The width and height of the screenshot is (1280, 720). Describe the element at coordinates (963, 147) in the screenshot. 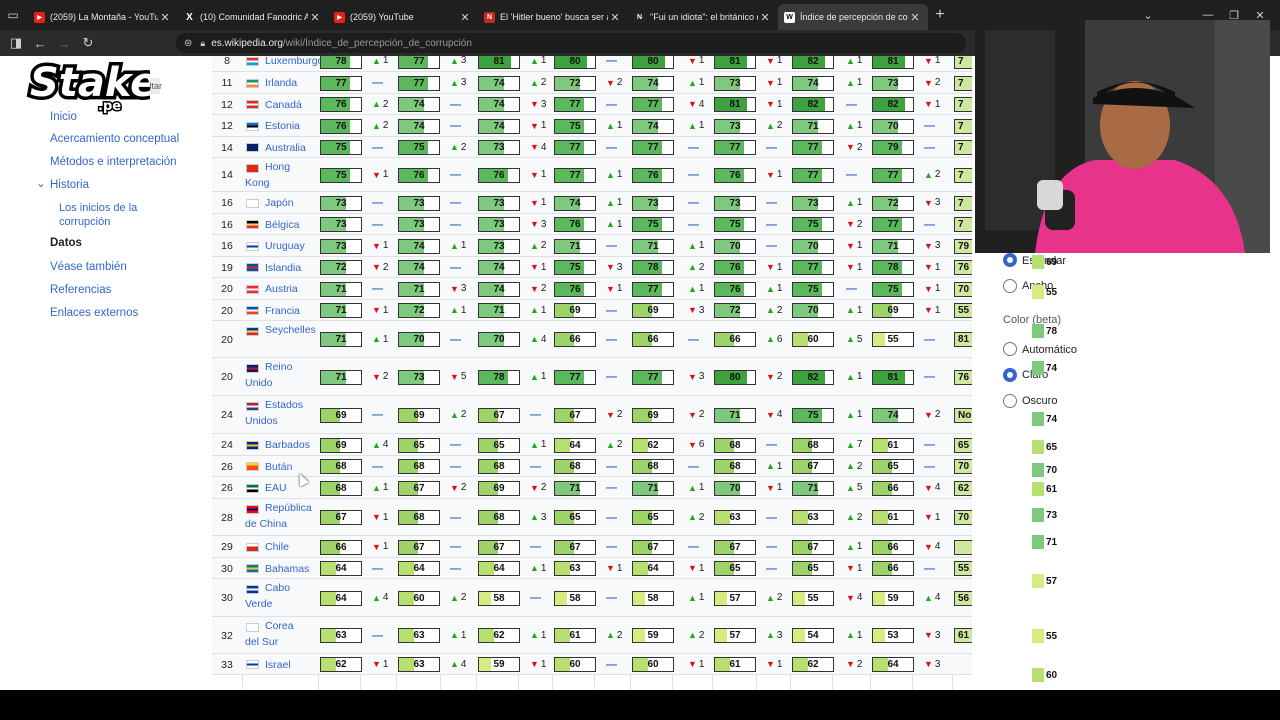

I see `score-cell-partial: 7` at that location.